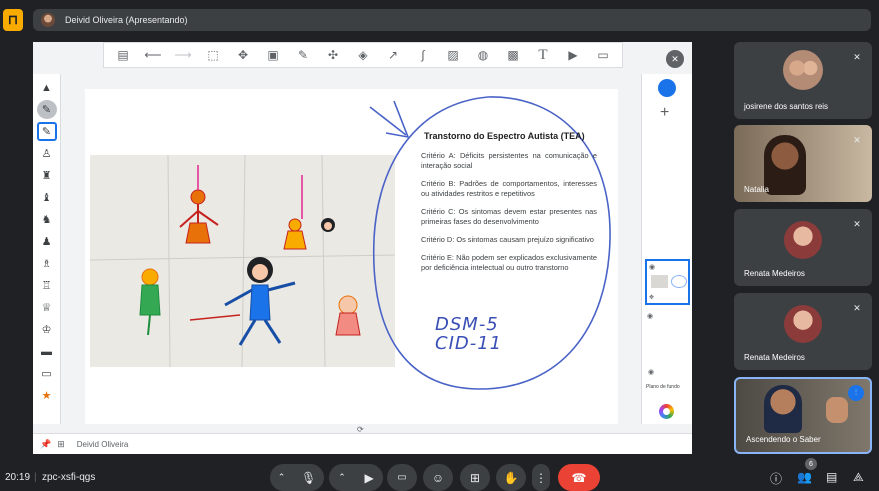 The width and height of the screenshot is (879, 491). I want to click on camera-control: ⌃ ▶, so click(356, 477).